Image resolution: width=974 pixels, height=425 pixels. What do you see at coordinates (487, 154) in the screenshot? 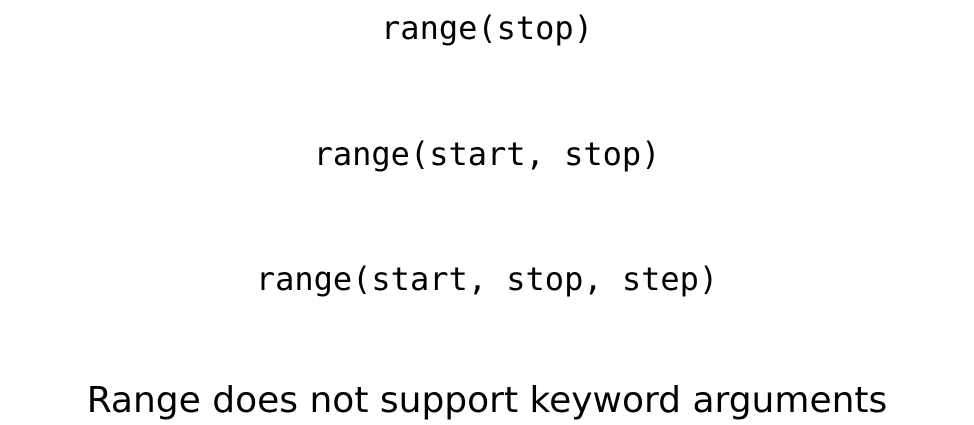
I see `range-signature-start-stop: range(start, stop)` at bounding box center [487, 154].